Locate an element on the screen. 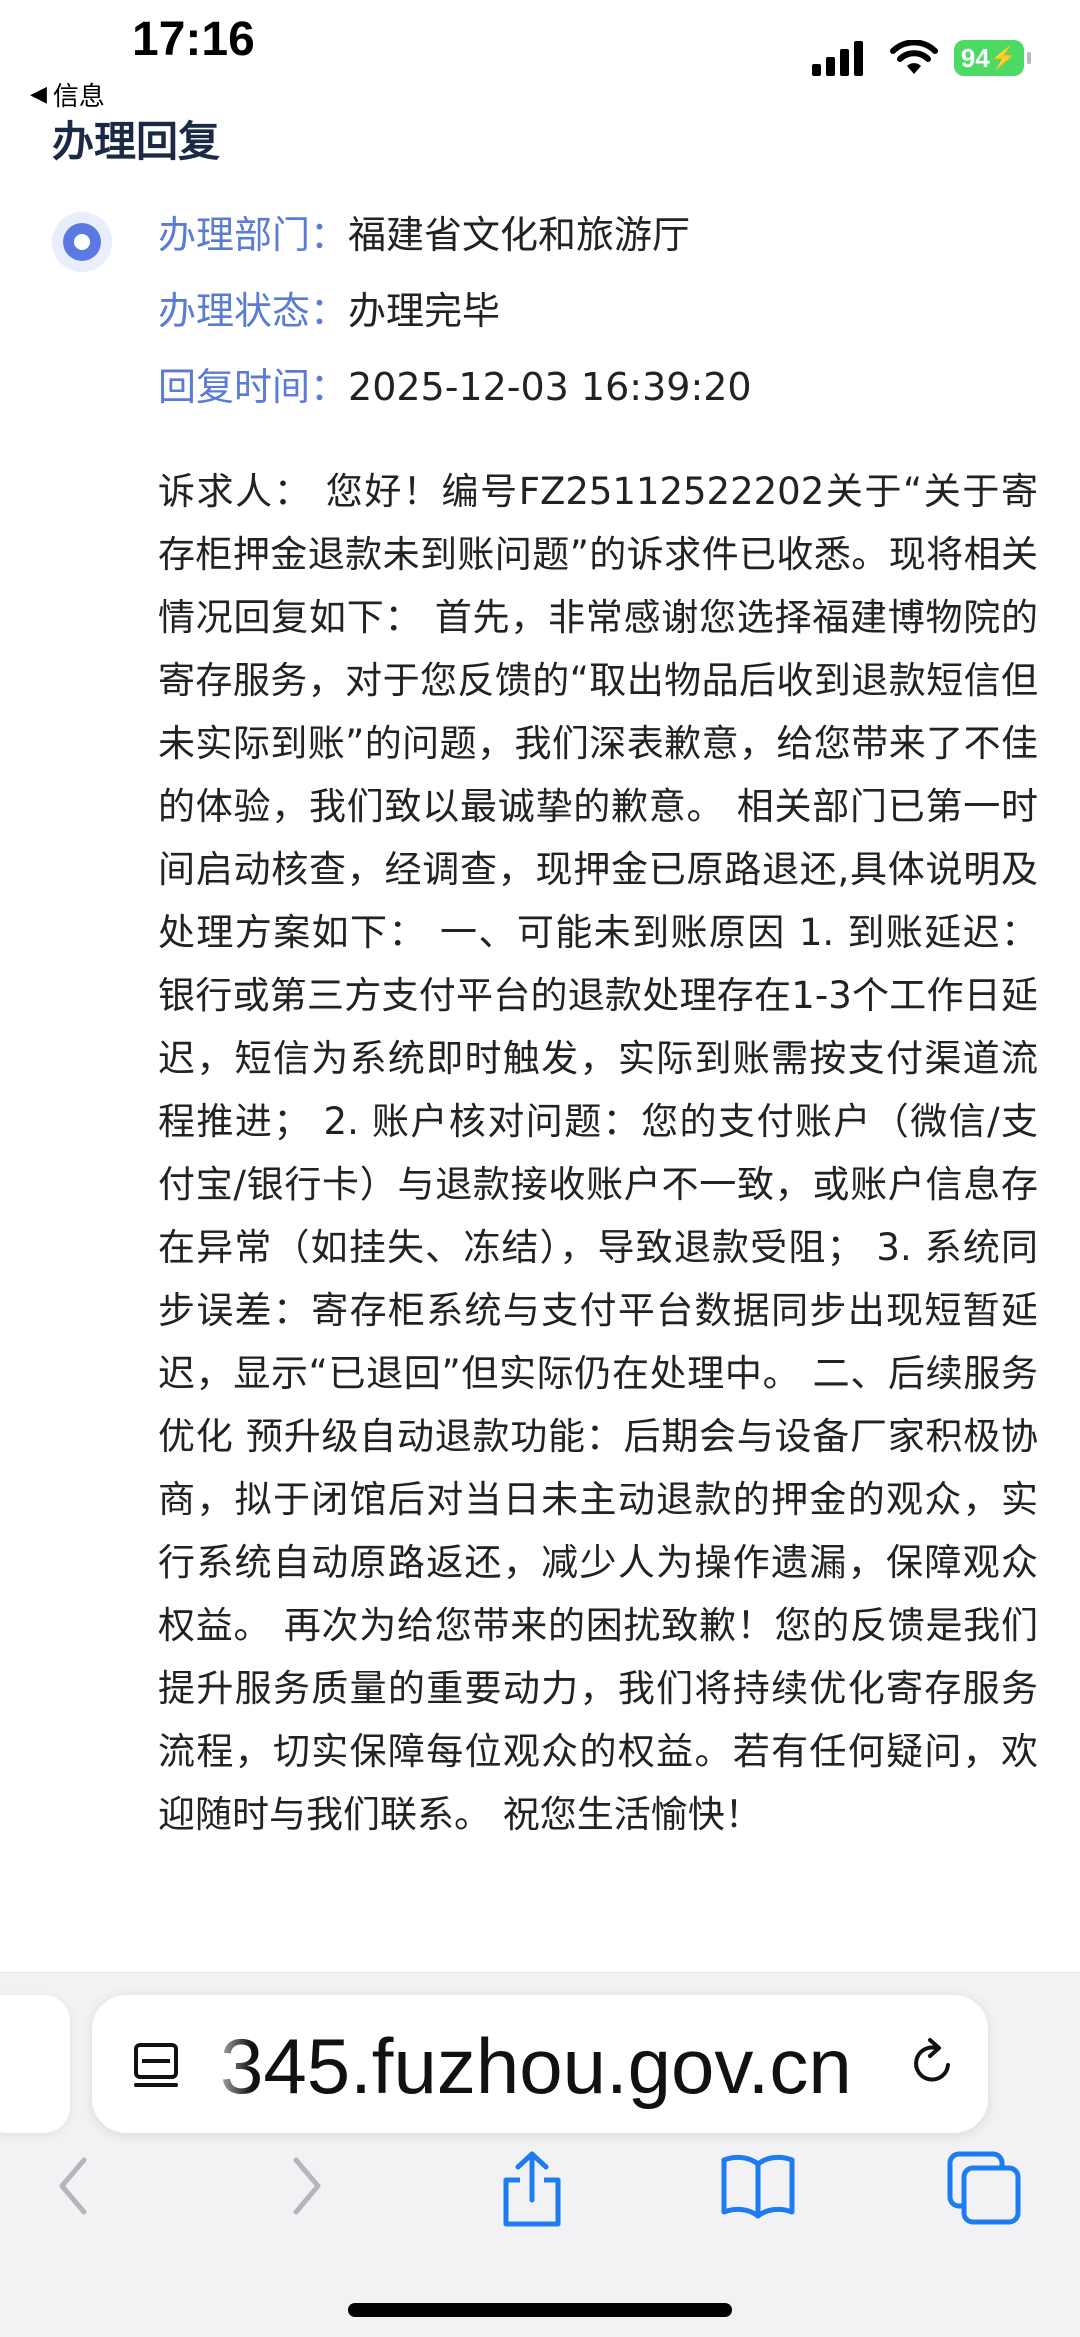 The height and width of the screenshot is (2337, 1080). address-fade is located at coordinates (227, 2064).